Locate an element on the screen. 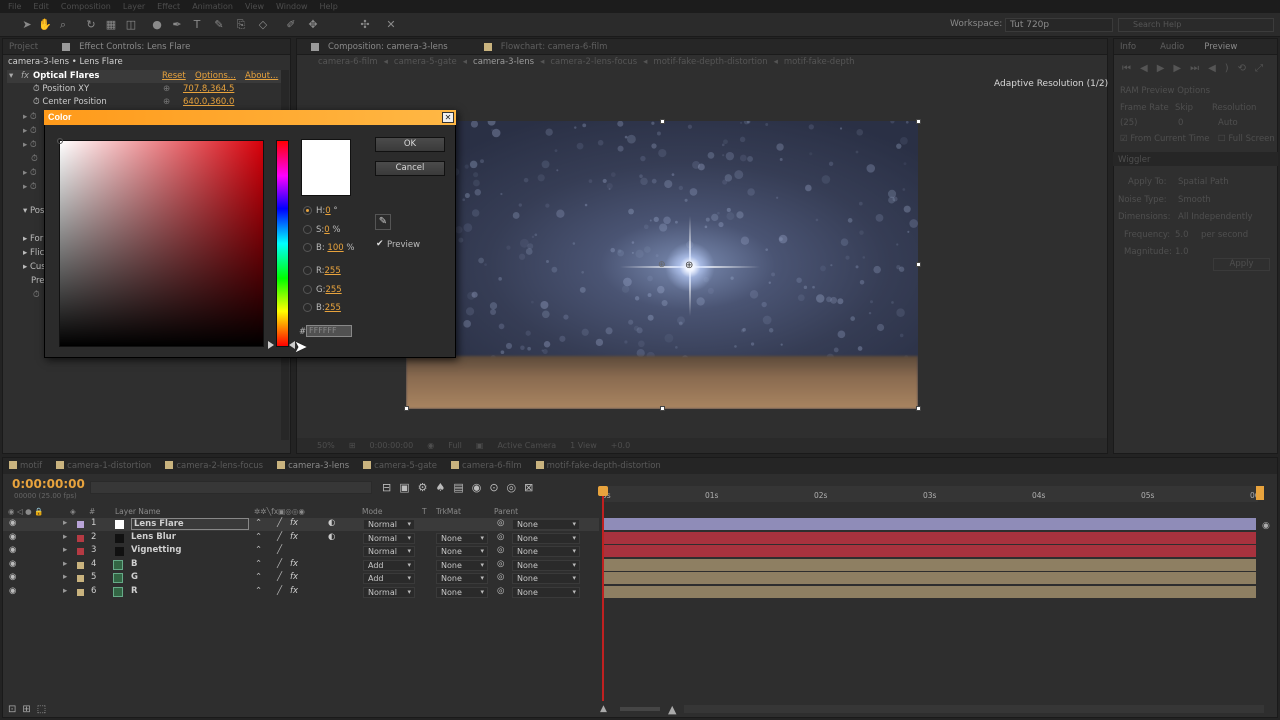 Image resolution: width=1280 pixels, height=720 pixels. shape-tool-icon: ● is located at coordinates (157, 25).